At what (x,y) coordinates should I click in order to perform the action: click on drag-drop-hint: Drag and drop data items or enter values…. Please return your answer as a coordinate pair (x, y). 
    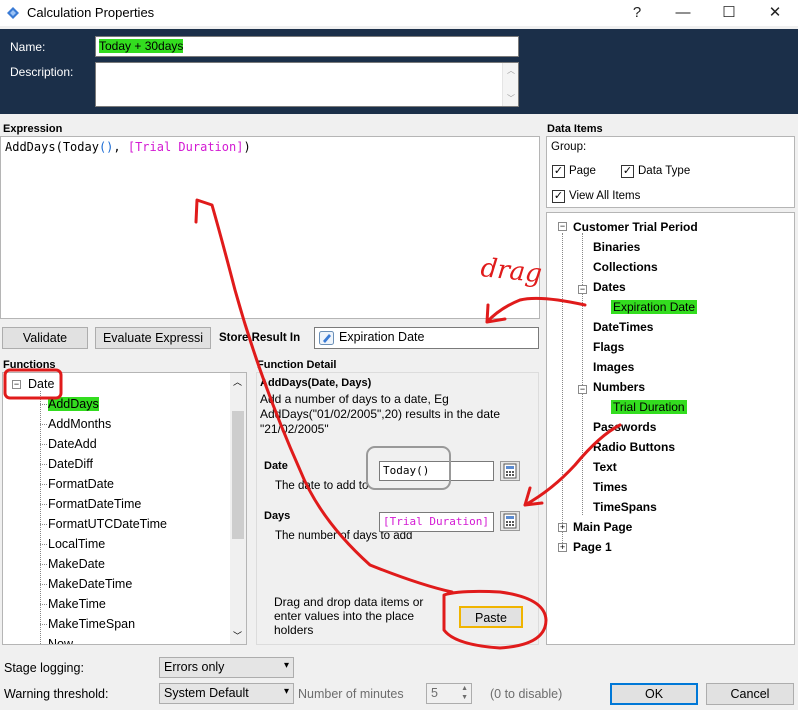
    Looking at the image, I should click on (349, 616).